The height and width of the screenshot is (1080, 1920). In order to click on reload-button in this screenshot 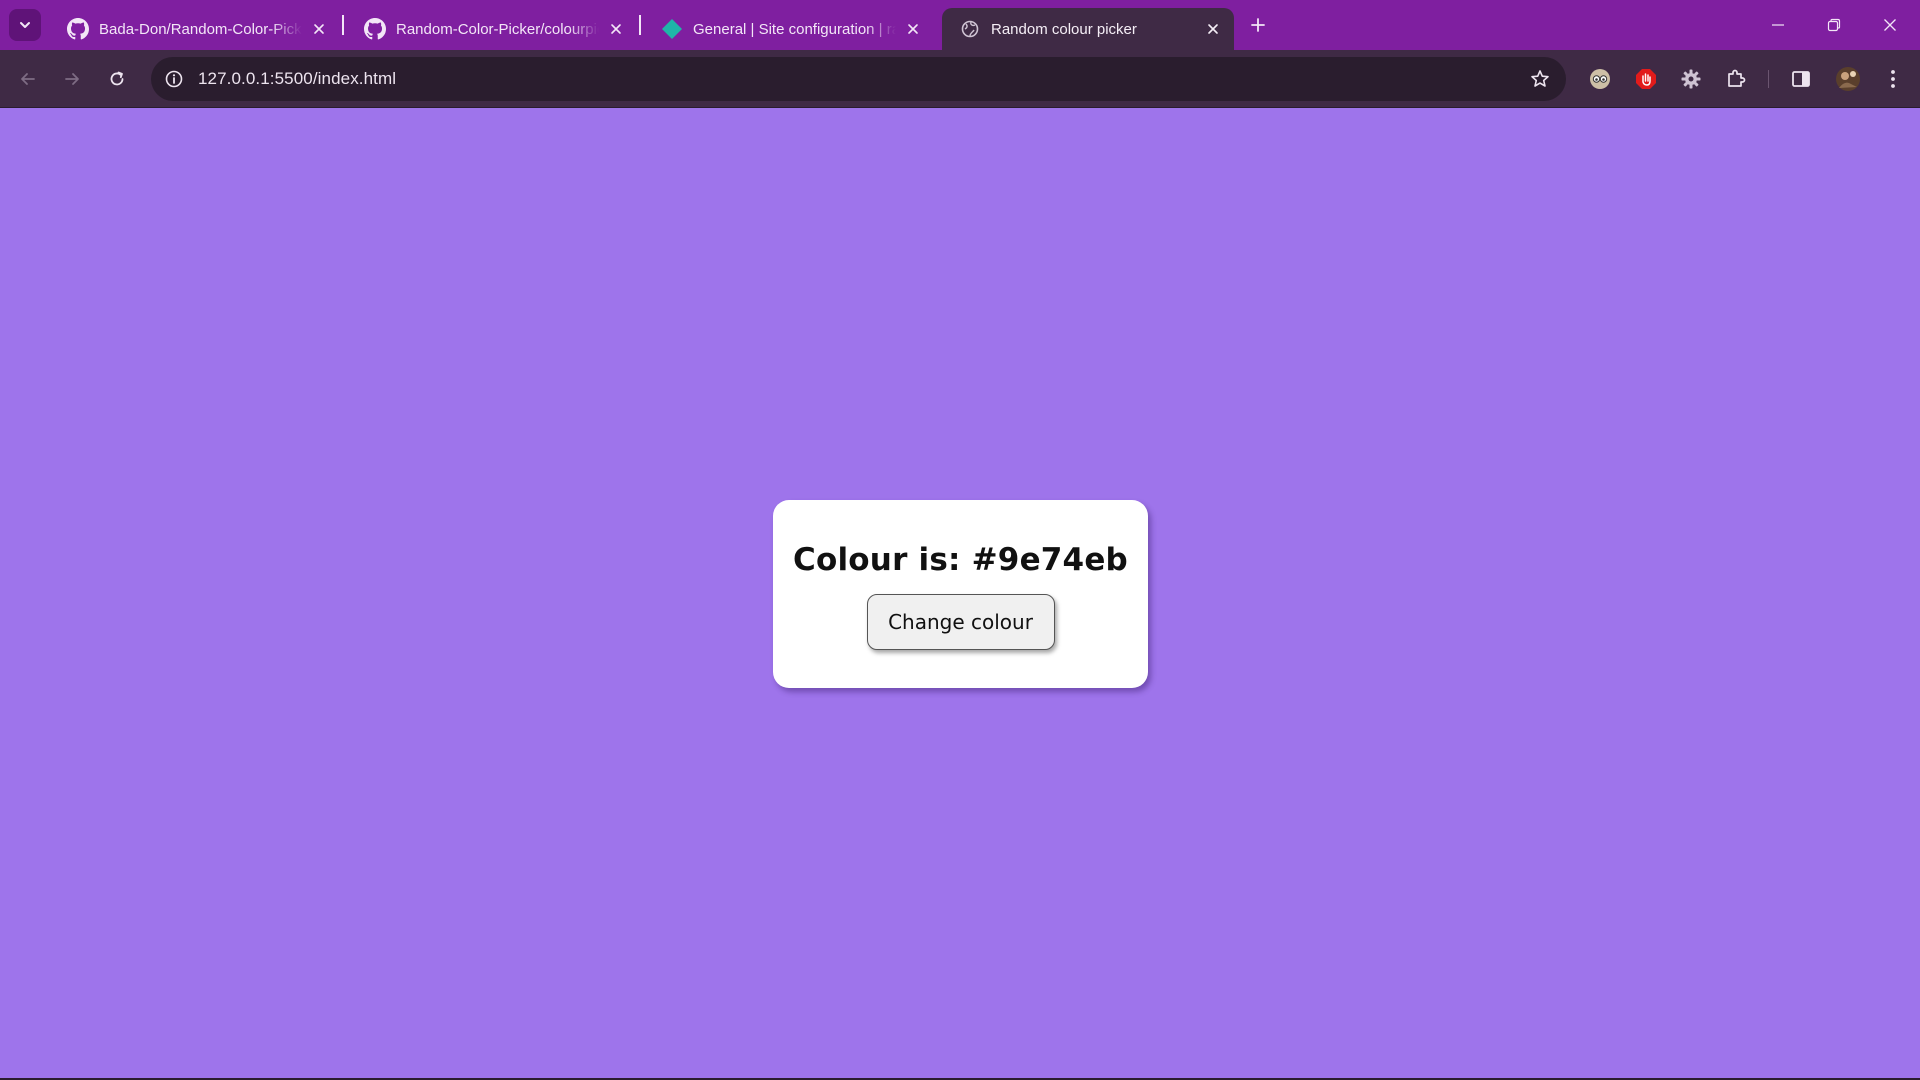, I will do `click(117, 79)`.